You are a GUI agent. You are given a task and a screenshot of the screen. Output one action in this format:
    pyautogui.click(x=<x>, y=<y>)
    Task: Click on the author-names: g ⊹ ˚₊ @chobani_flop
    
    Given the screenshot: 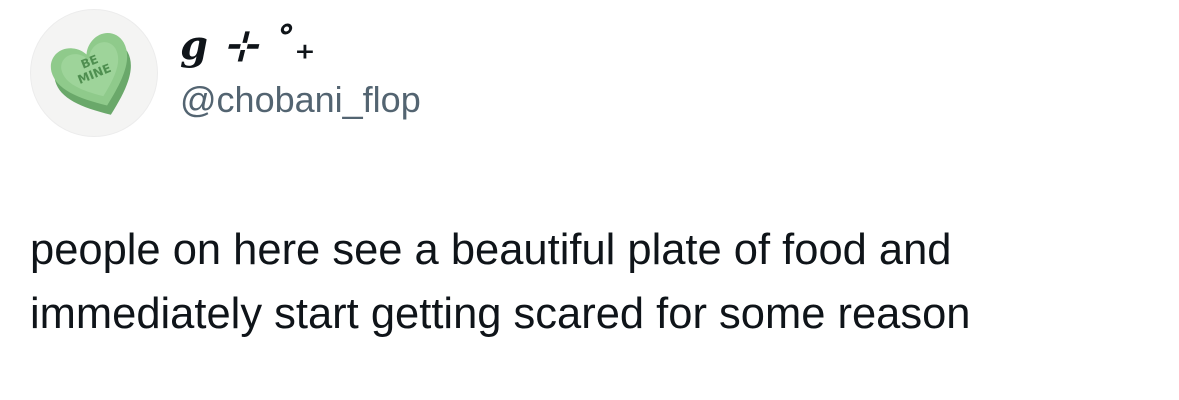 What is the action you would take?
    pyautogui.click(x=300, y=72)
    